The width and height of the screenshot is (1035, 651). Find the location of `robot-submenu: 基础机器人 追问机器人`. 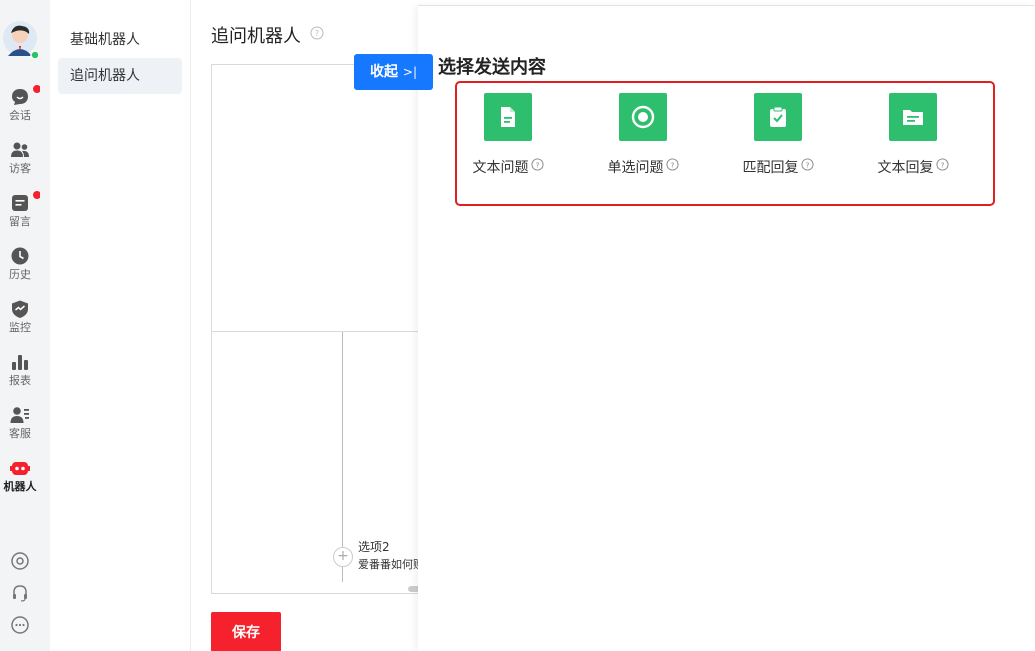

robot-submenu: 基础机器人 追问机器人 is located at coordinates (120, 325).